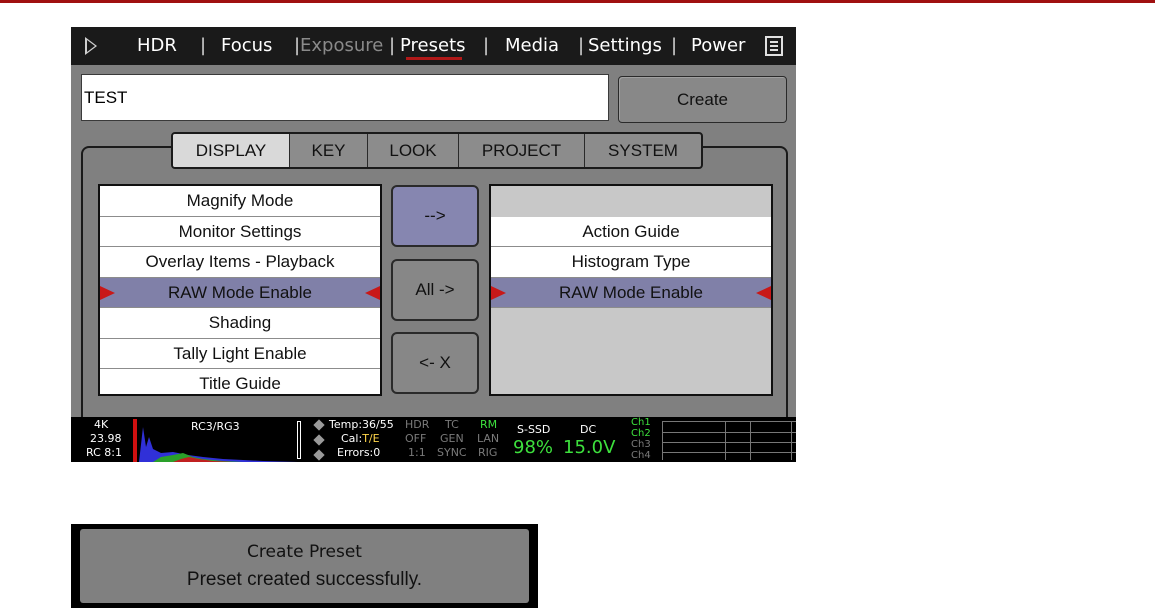 This screenshot has width=1155, height=608. What do you see at coordinates (329, 150) in the screenshot?
I see `tab-key: KEY` at bounding box center [329, 150].